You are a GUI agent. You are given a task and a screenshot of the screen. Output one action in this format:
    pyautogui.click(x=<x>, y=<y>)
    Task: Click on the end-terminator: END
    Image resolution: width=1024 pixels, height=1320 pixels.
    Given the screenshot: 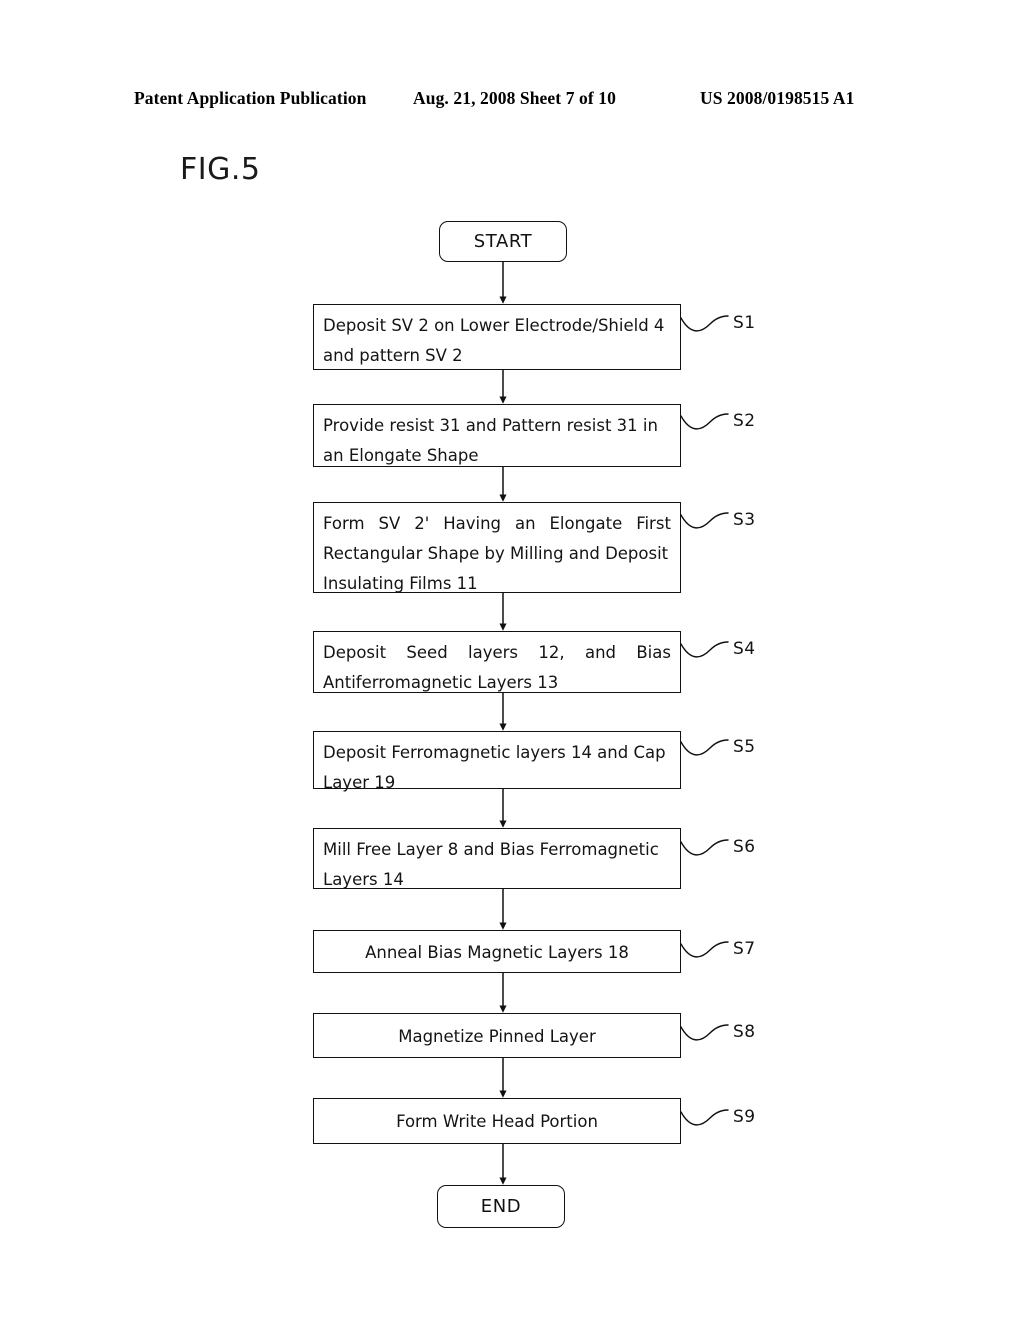 What is the action you would take?
    pyautogui.click(x=501, y=1206)
    